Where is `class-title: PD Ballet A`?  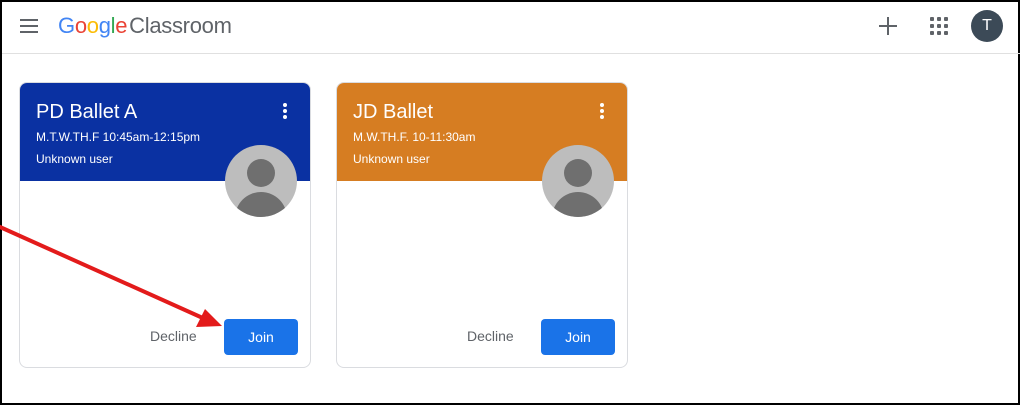 class-title: PD Ballet A is located at coordinates (86, 112).